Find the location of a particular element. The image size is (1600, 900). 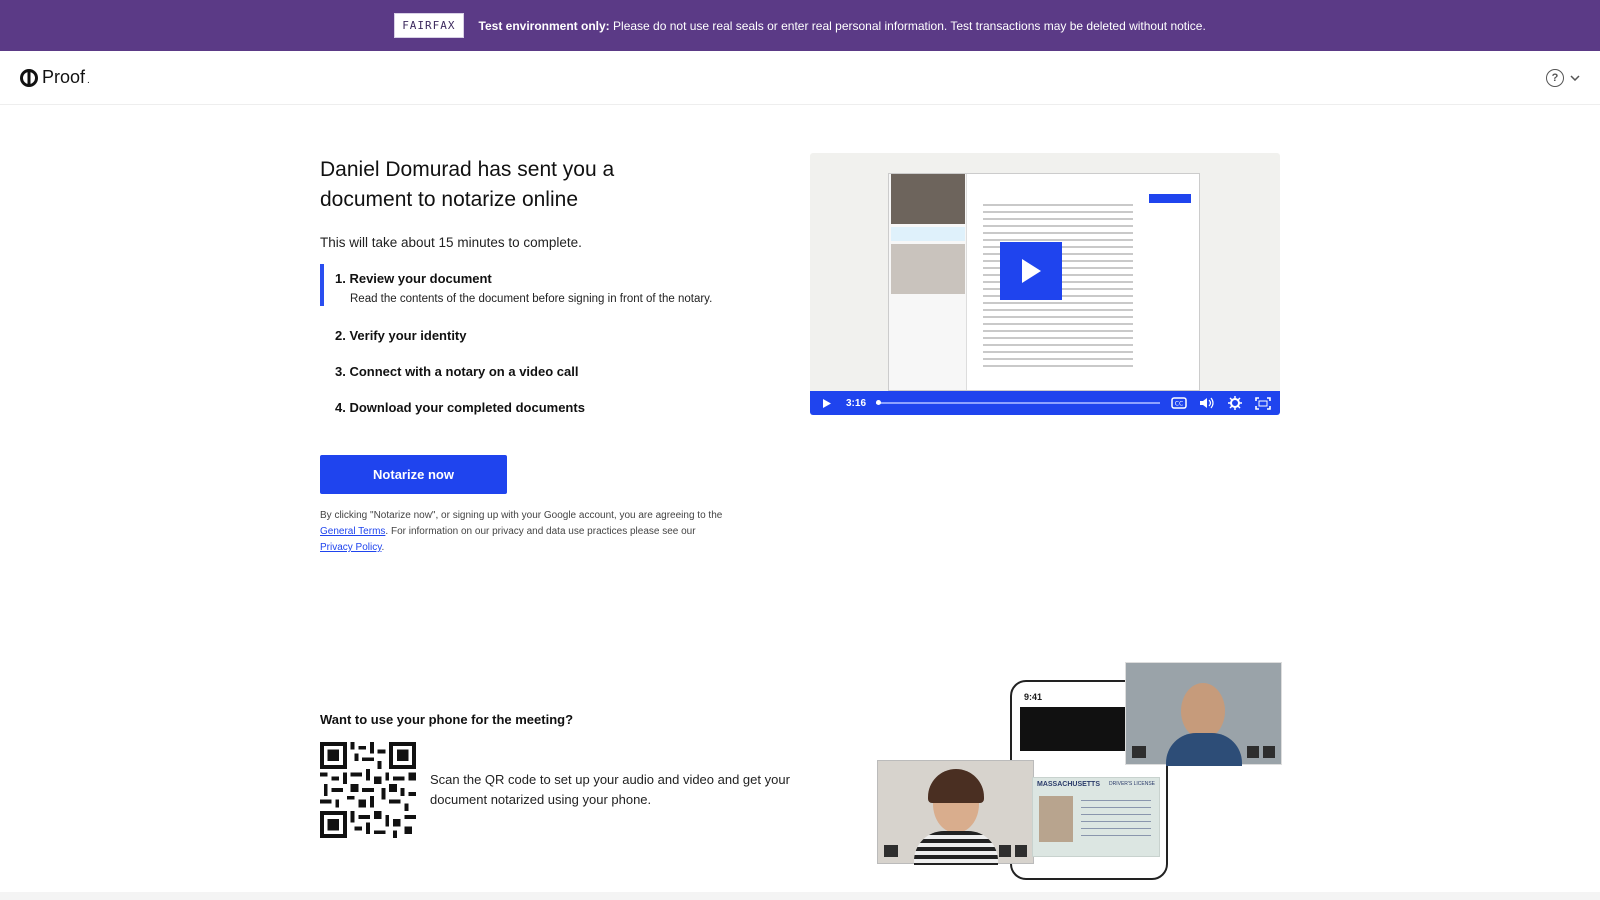

person-avatar is located at coordinates (1203, 711).